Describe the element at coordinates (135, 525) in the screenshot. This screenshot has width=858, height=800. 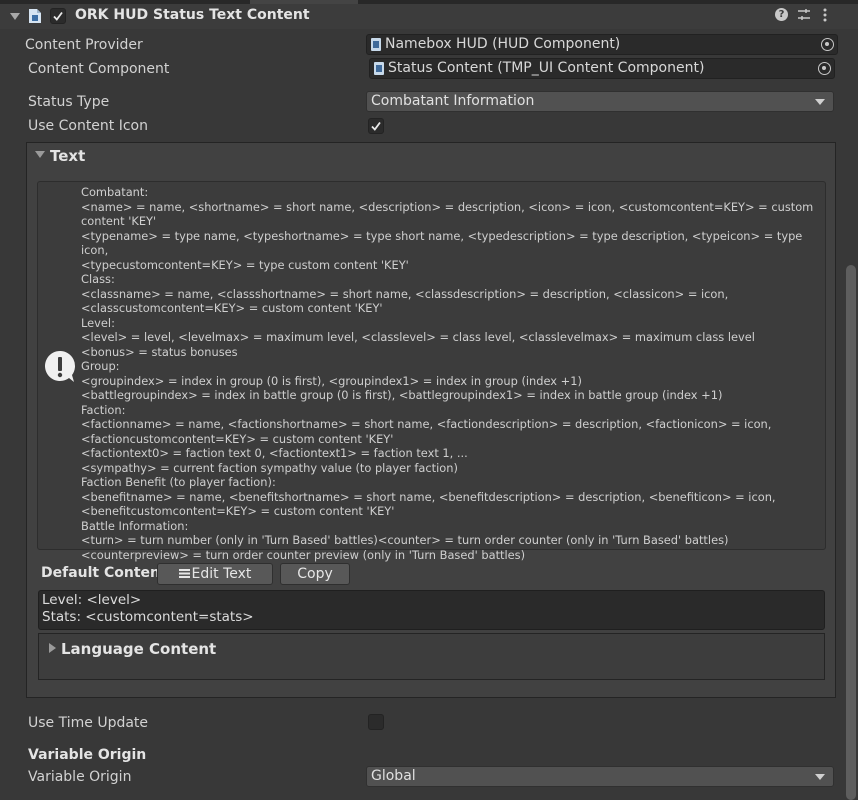
I see `help-text-line: Battle Information:` at that location.